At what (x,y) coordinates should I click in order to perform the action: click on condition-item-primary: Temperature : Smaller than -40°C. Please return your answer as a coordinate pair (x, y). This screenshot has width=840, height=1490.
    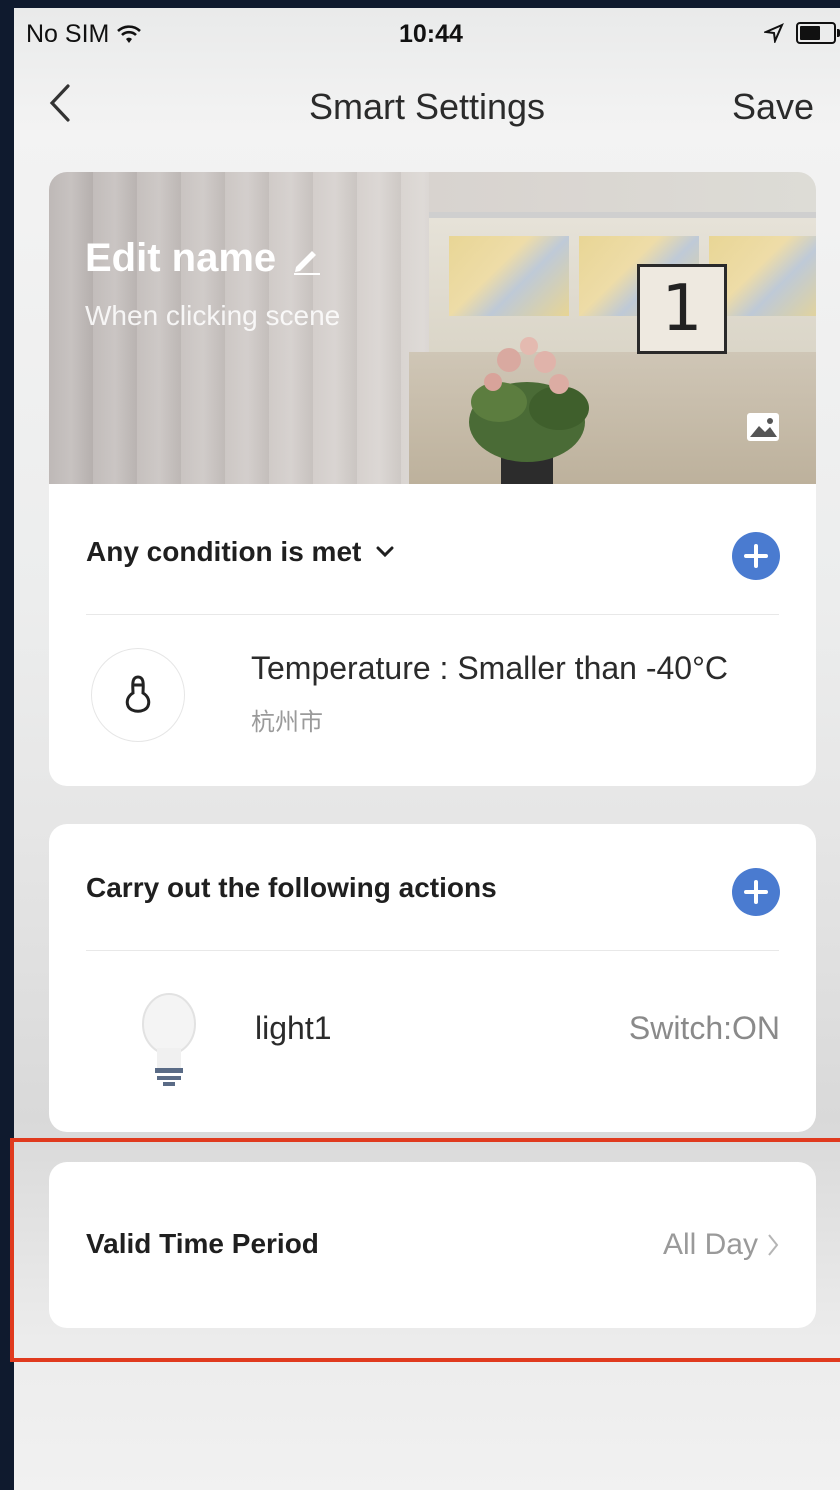
    Looking at the image, I should click on (489, 668).